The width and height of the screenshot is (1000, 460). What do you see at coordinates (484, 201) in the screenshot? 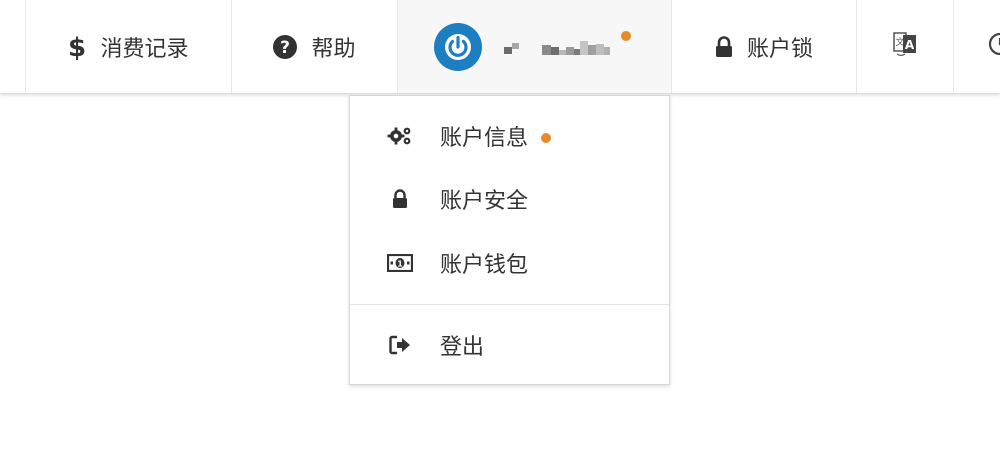
I see `menu-item-account-security-label: 账户安全` at bounding box center [484, 201].